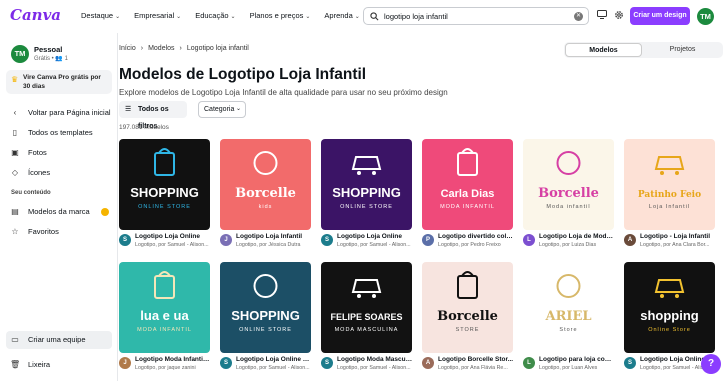 The height and width of the screenshot is (381, 728). Describe the element at coordinates (30, 364) in the screenshot. I see `sidebar-item-trash: 🗑 Lixeira` at that location.